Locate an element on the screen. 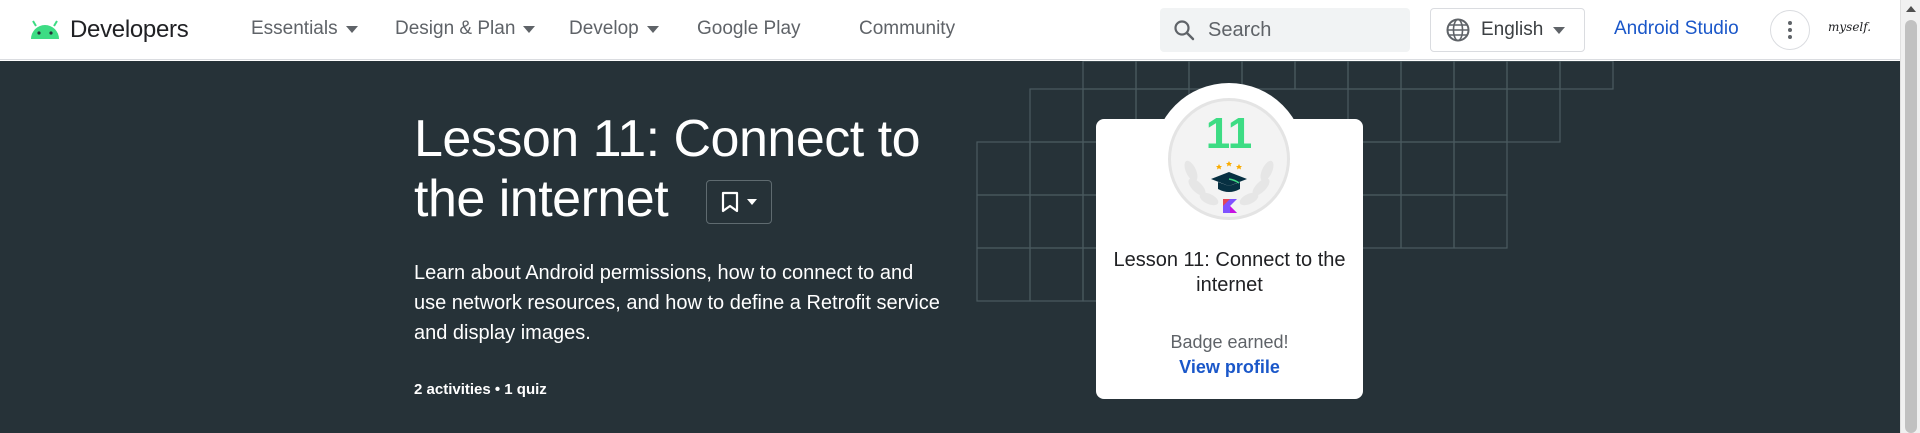 The height and width of the screenshot is (433, 1920). nav-design-plan: Design & Plan is located at coordinates (465, 29).